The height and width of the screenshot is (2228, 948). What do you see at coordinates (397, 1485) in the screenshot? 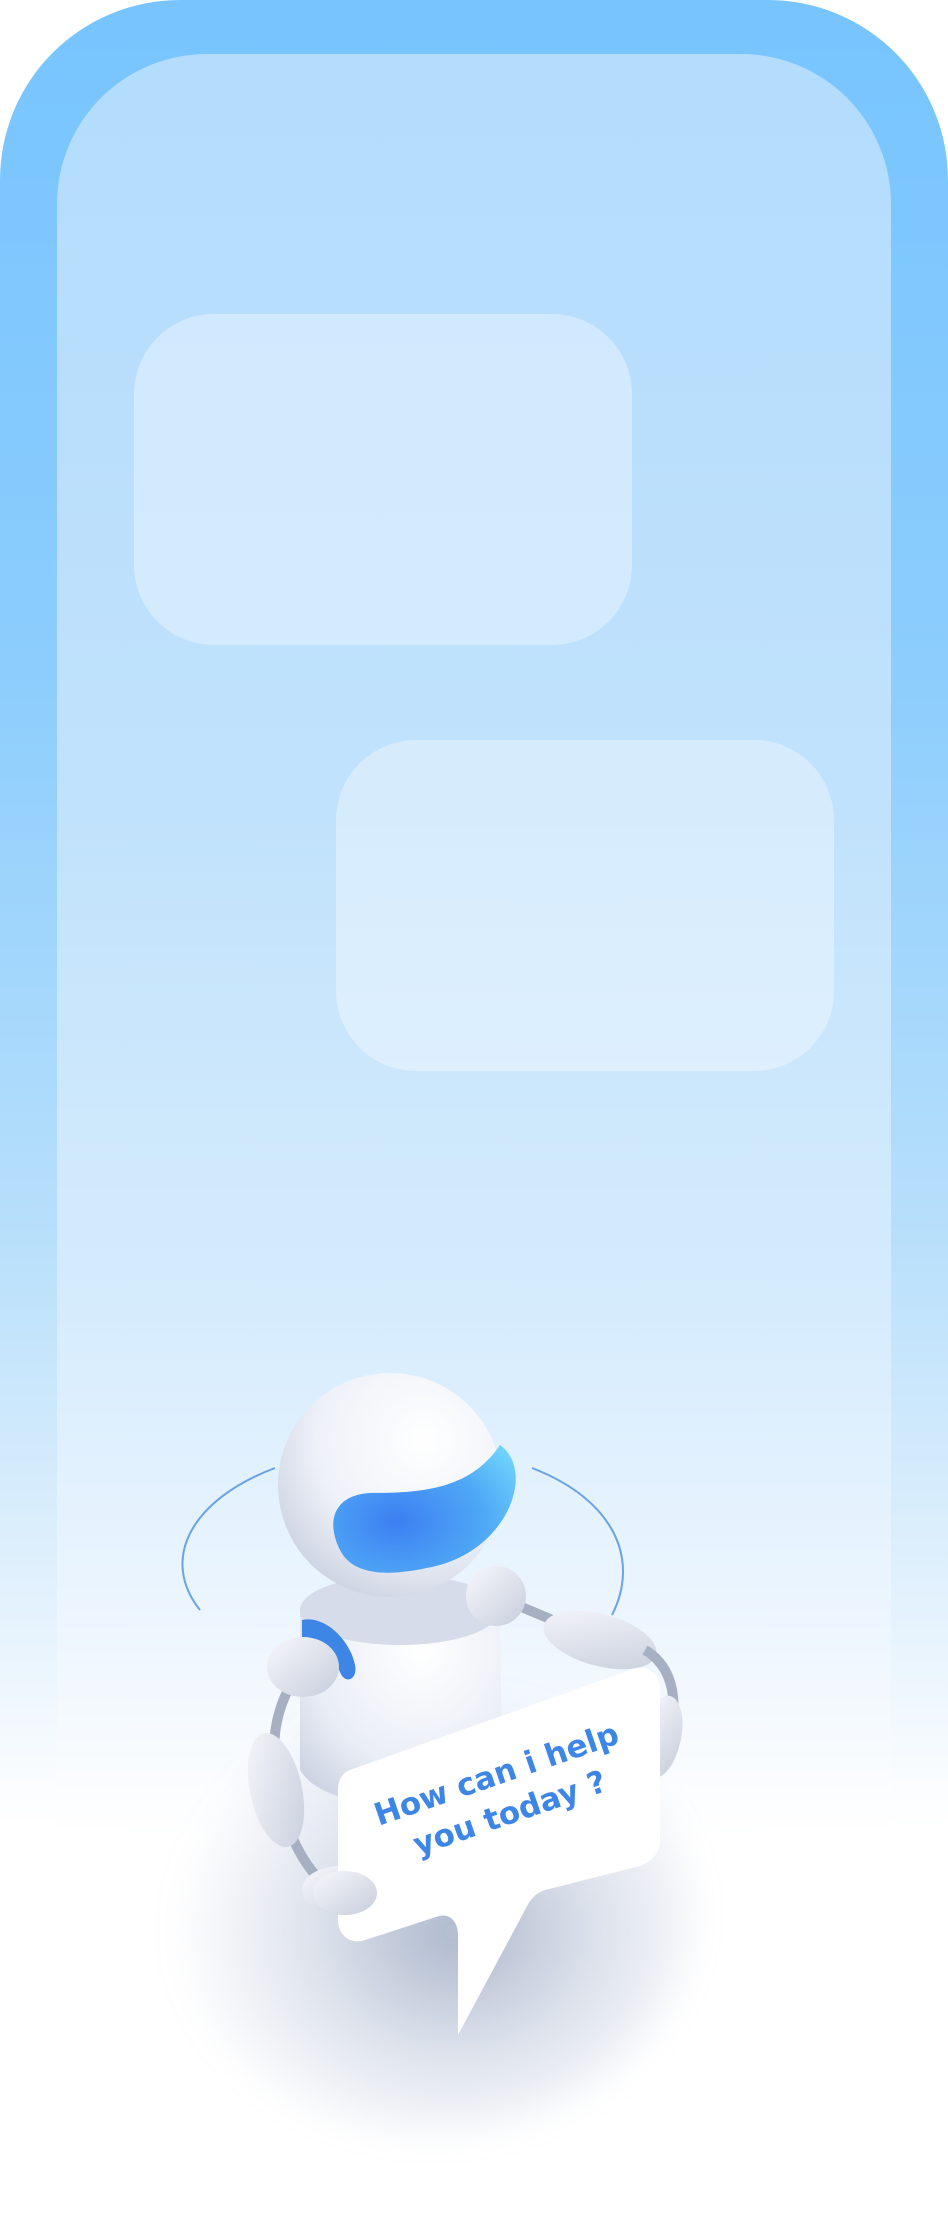
I see `robot-head` at bounding box center [397, 1485].